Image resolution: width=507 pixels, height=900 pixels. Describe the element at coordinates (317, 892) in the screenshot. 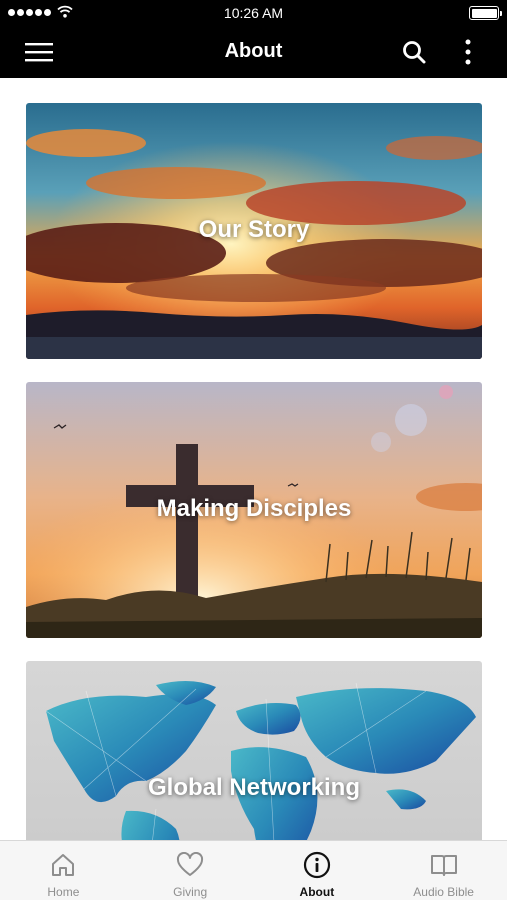

I see `tab-label: About` at that location.